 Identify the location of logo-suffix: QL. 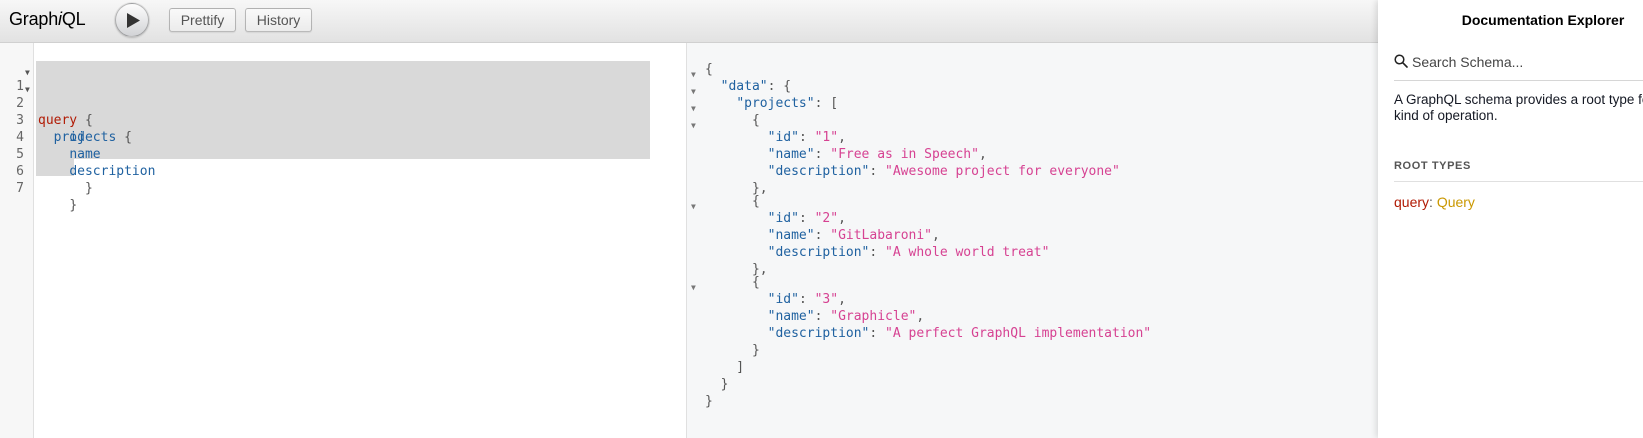
(73, 19).